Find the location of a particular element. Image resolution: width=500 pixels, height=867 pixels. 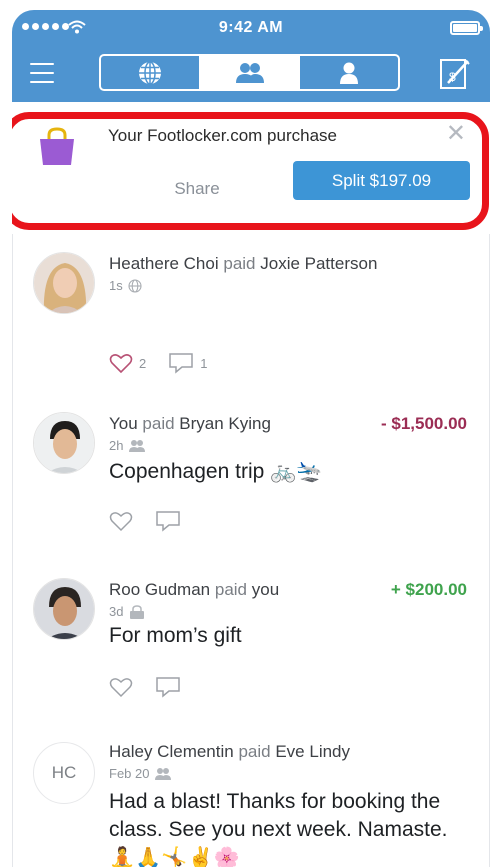

like-button: 2 is located at coordinates (127, 363).